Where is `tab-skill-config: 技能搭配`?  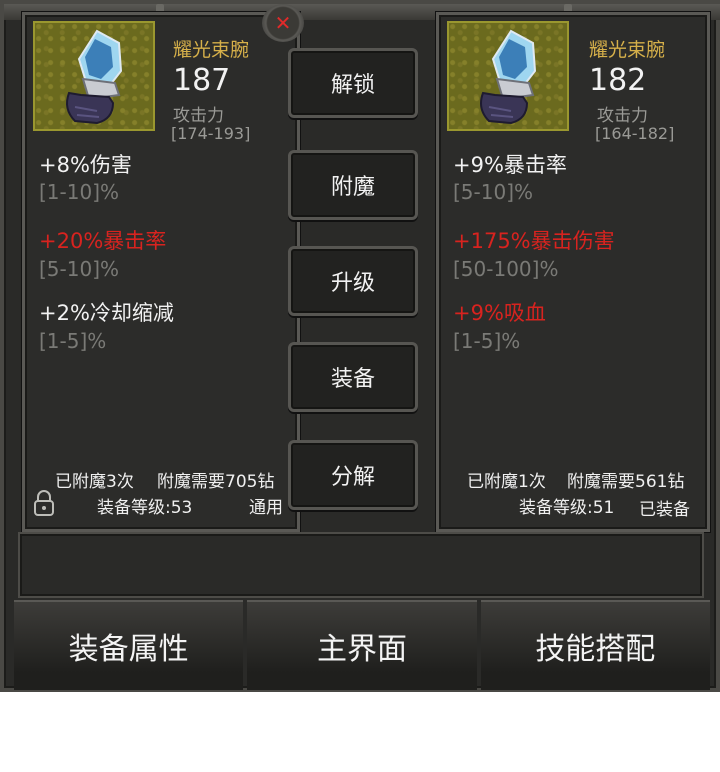
tab-skill-config: 技能搭配 is located at coordinates (595, 645).